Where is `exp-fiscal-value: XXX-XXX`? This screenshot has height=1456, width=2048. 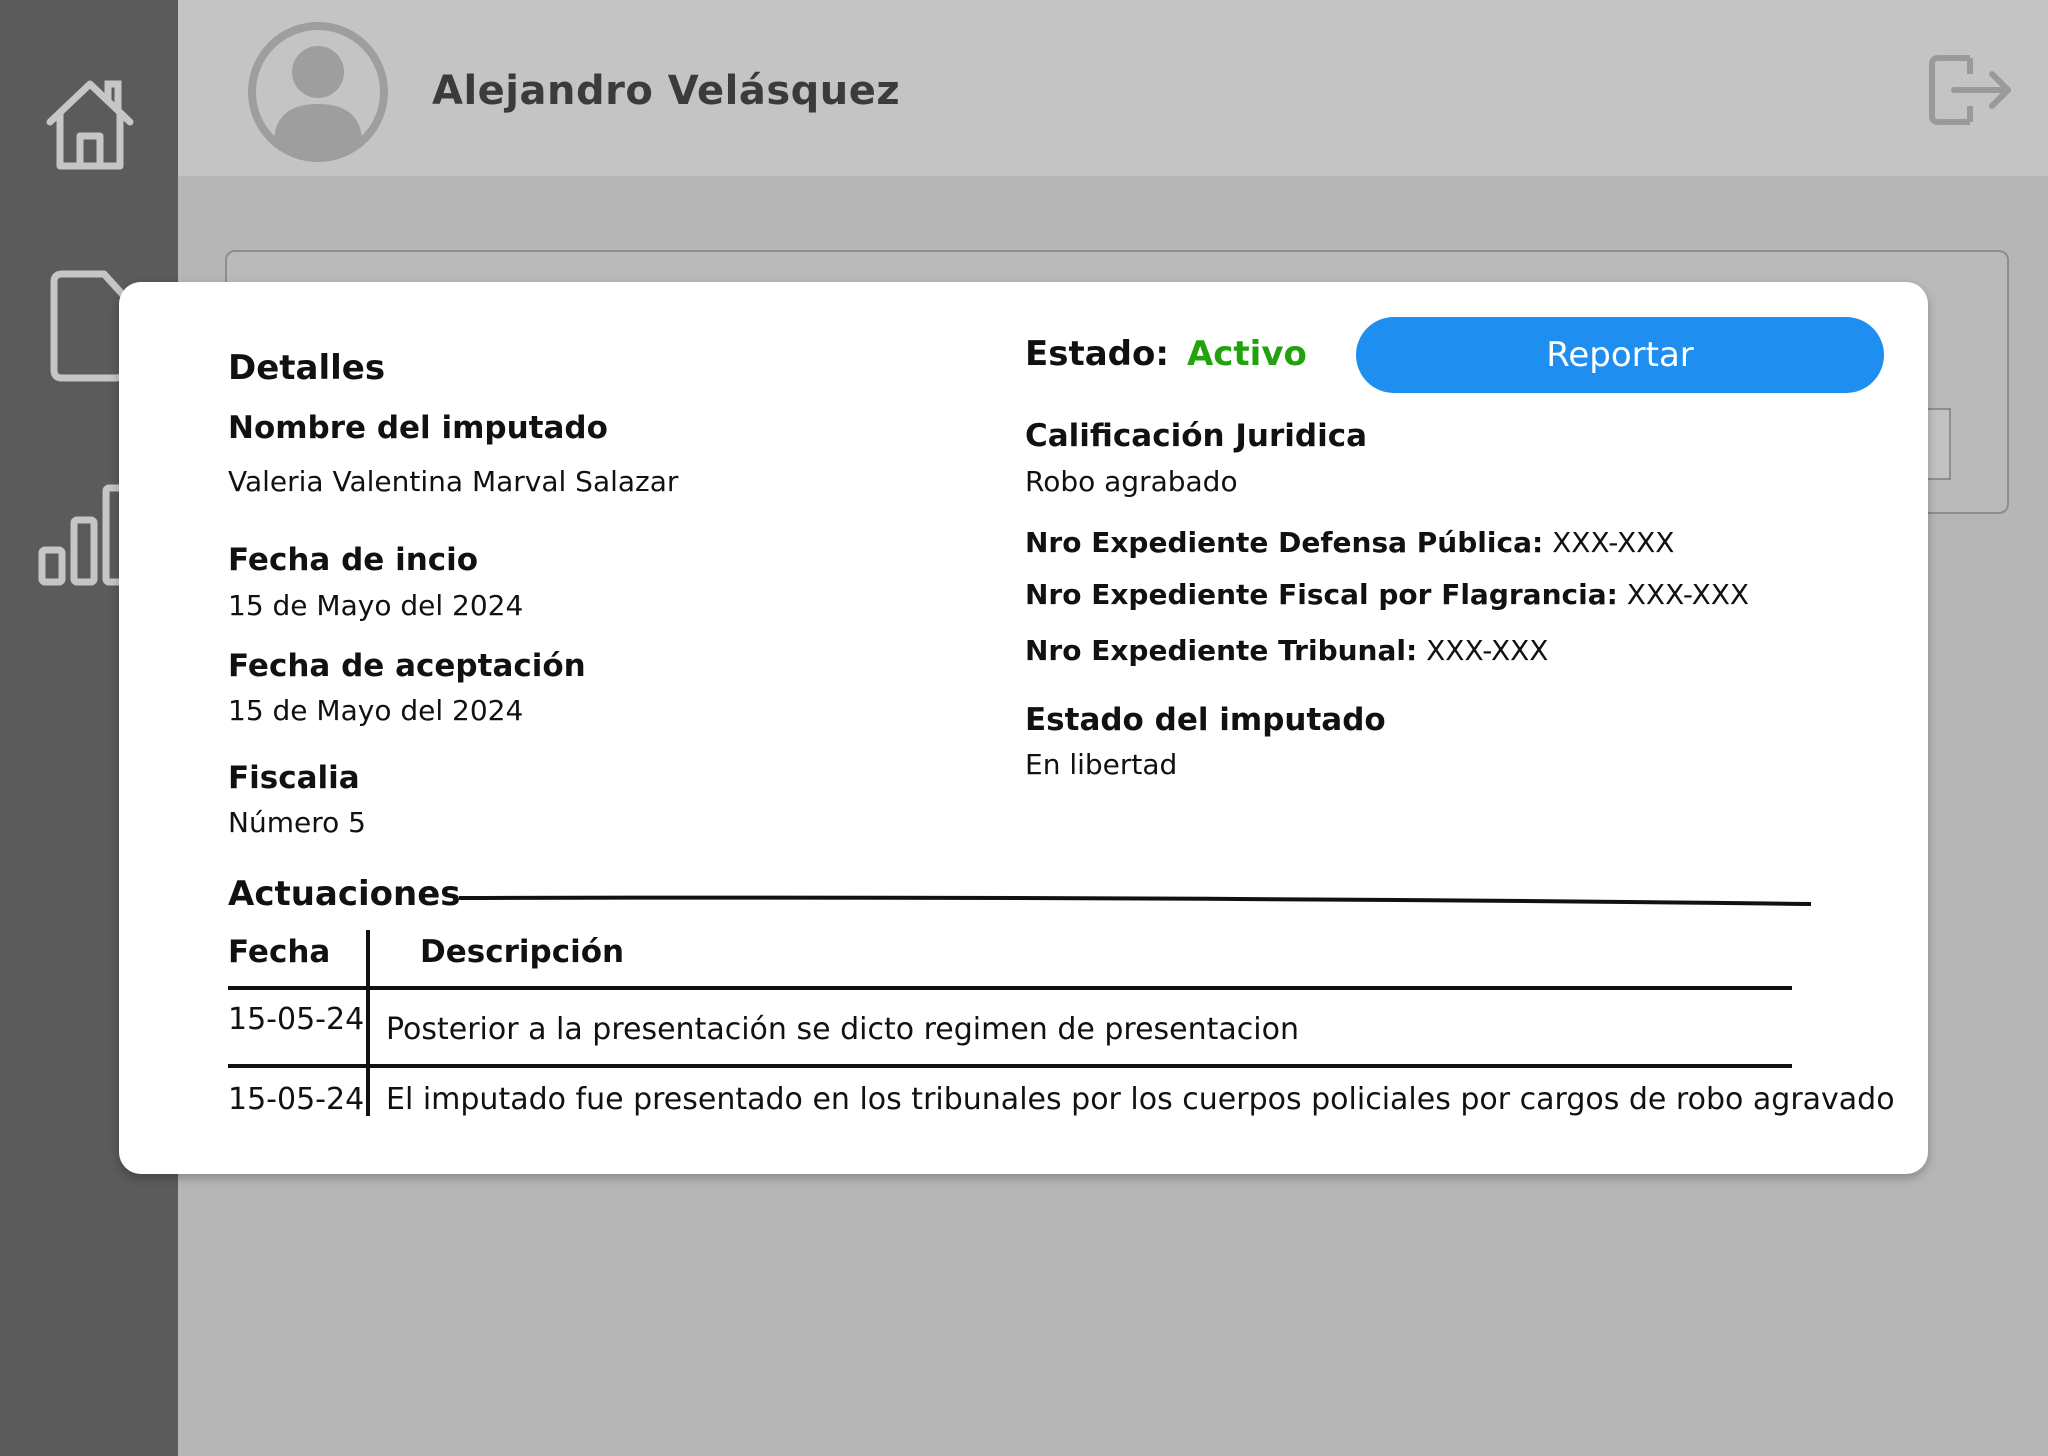 exp-fiscal-value: XXX-XXX is located at coordinates (1688, 594).